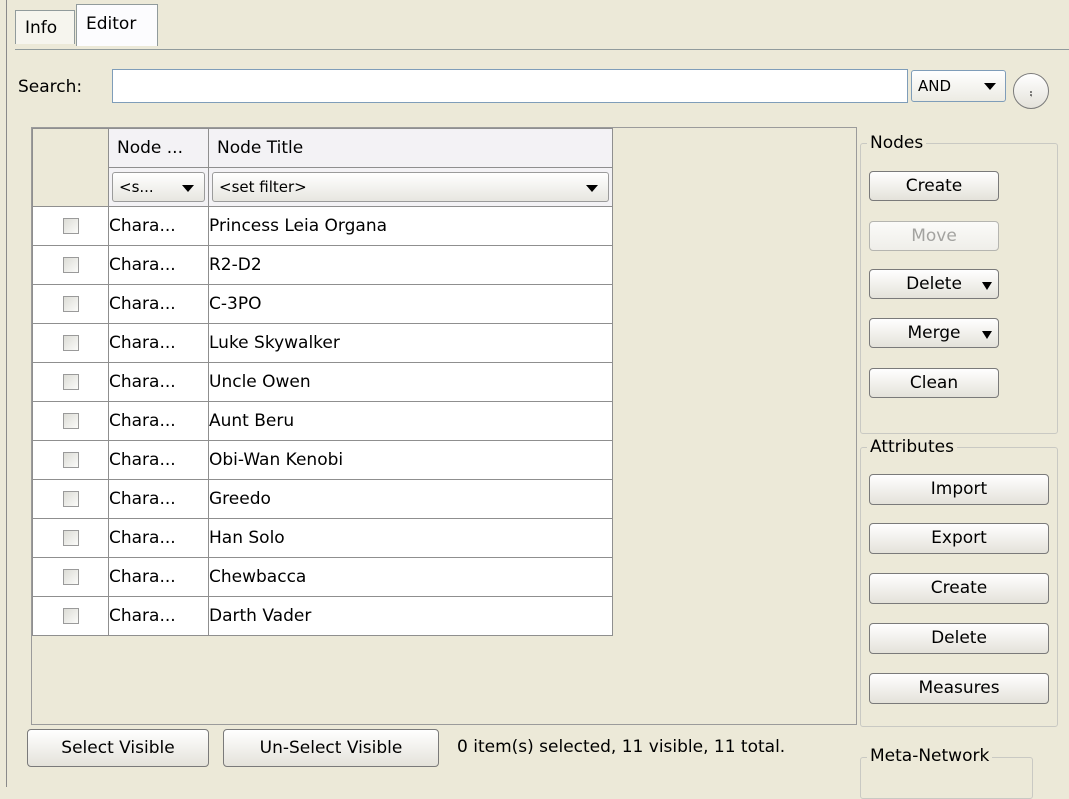  I want to click on node-title-cell: Uncle Owen, so click(410, 382).